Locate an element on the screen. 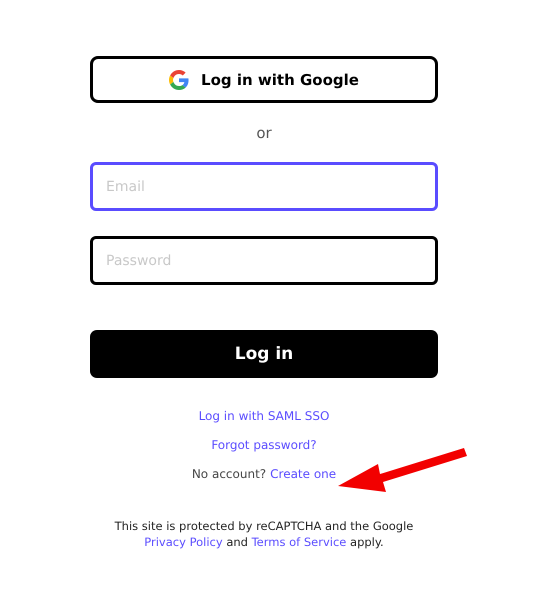 The width and height of the screenshot is (555, 609). google-login-button: Log in with Google is located at coordinates (264, 79).